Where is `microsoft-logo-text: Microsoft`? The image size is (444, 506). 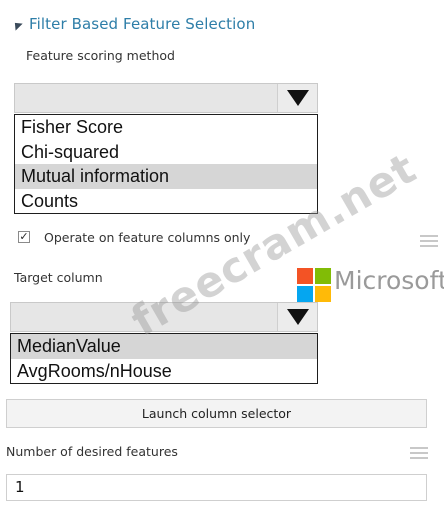 microsoft-logo-text: Microsoft is located at coordinates (389, 280).